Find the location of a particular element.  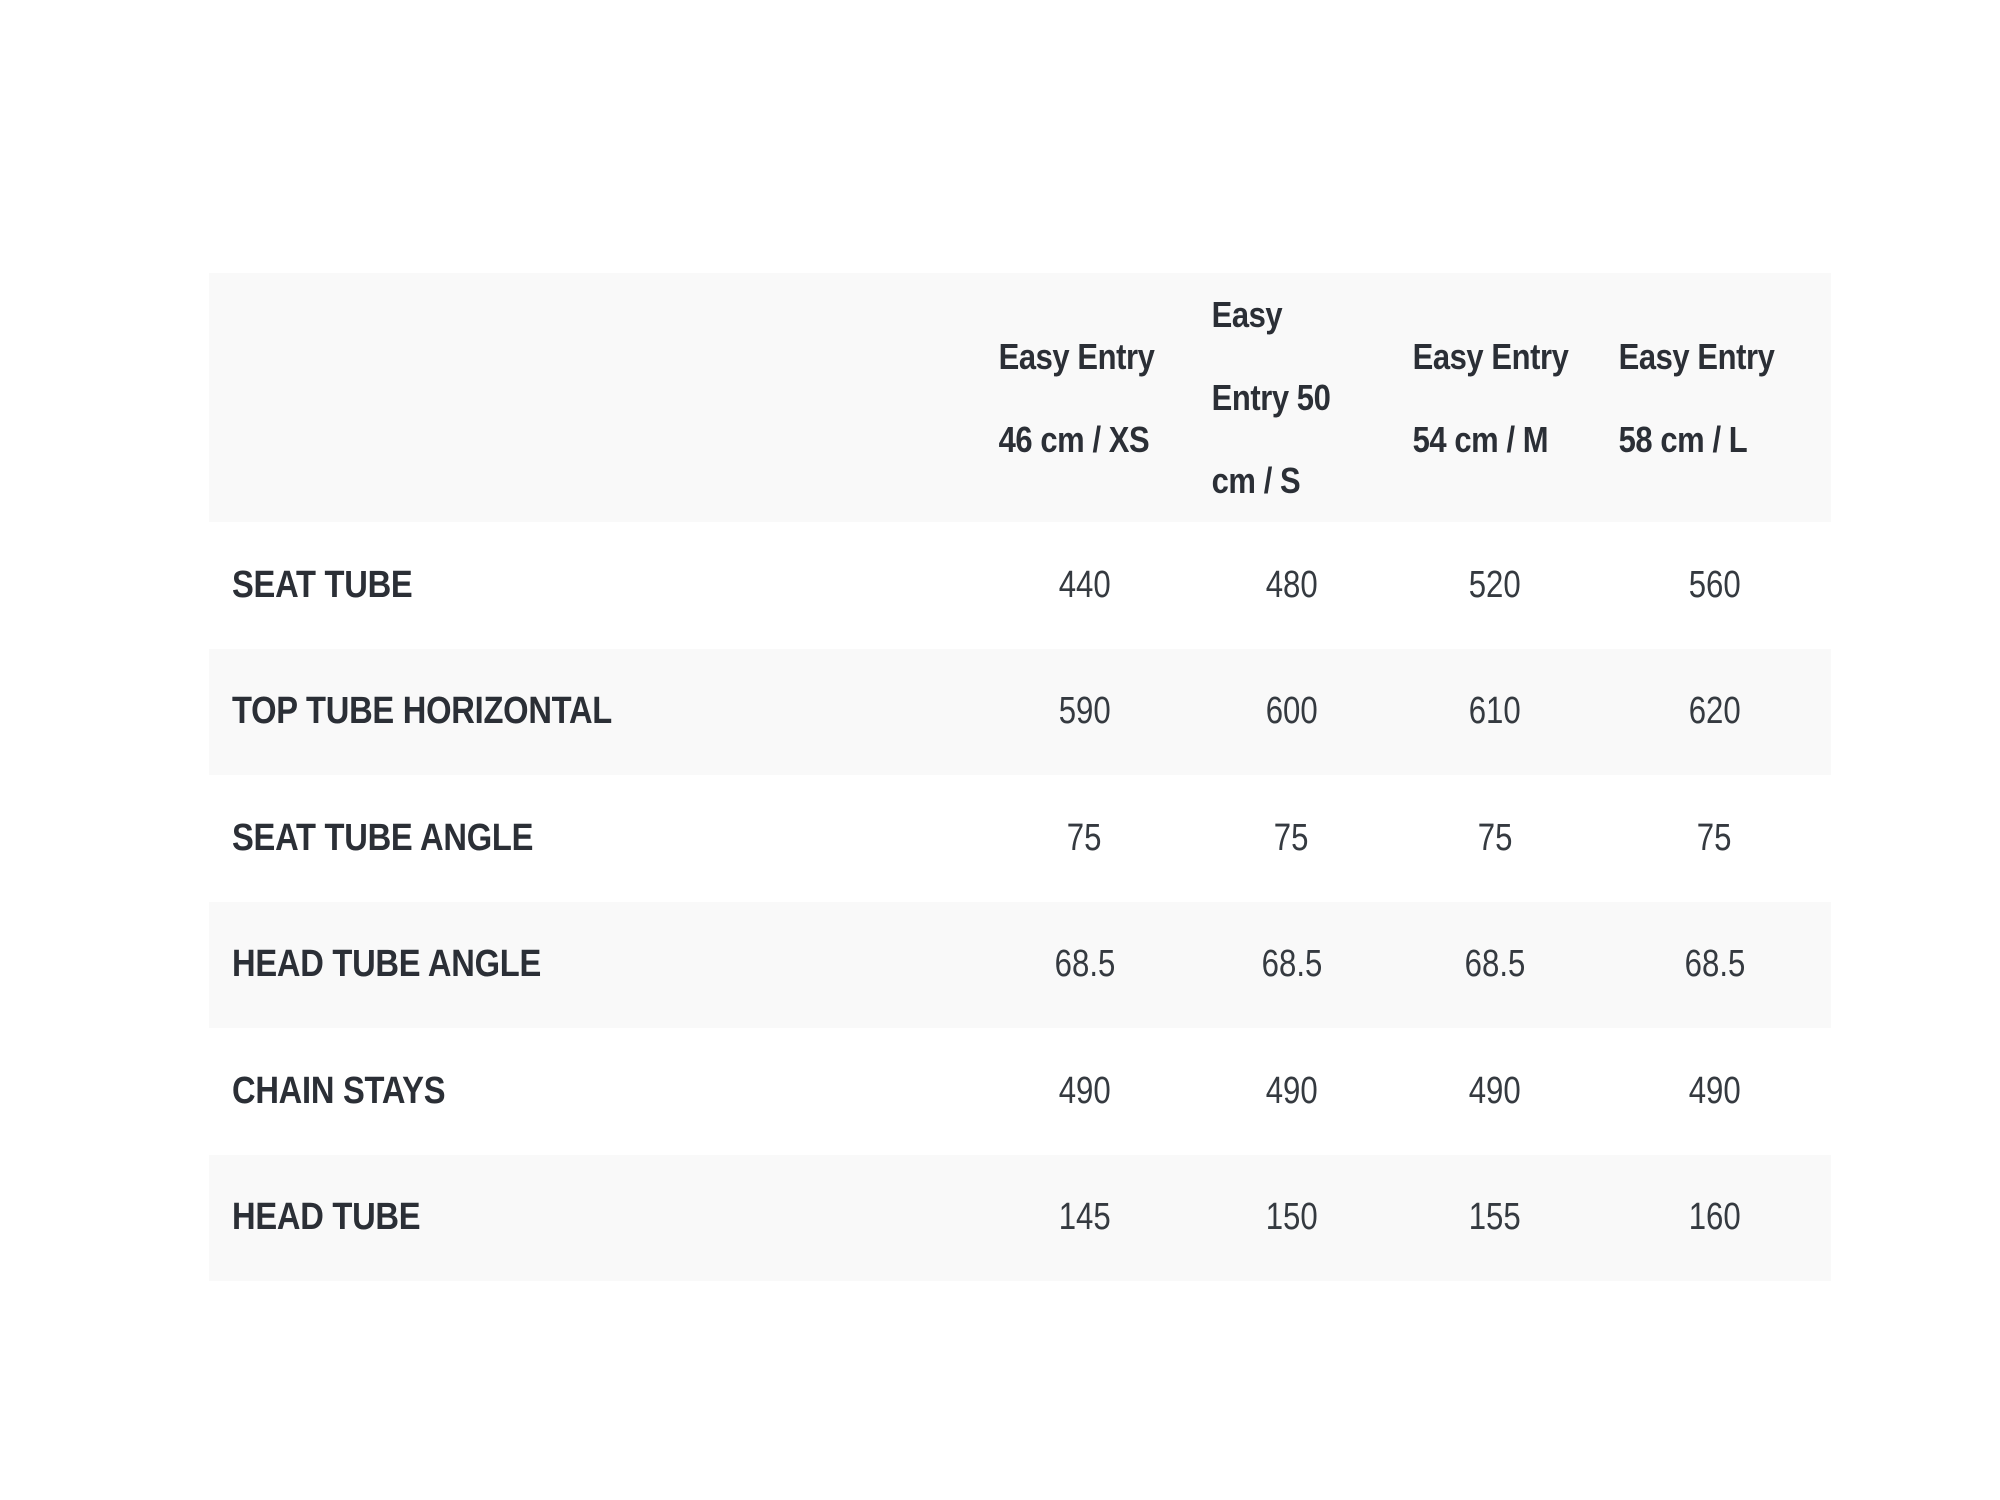

table-cell: 600 is located at coordinates (1291, 711).